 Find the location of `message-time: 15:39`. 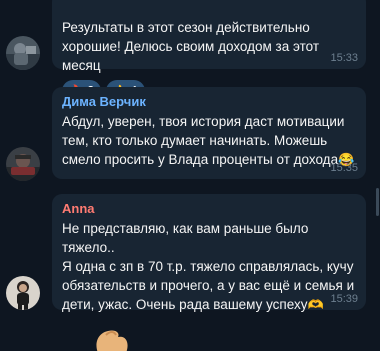

message-time: 15:39 is located at coordinates (344, 299).